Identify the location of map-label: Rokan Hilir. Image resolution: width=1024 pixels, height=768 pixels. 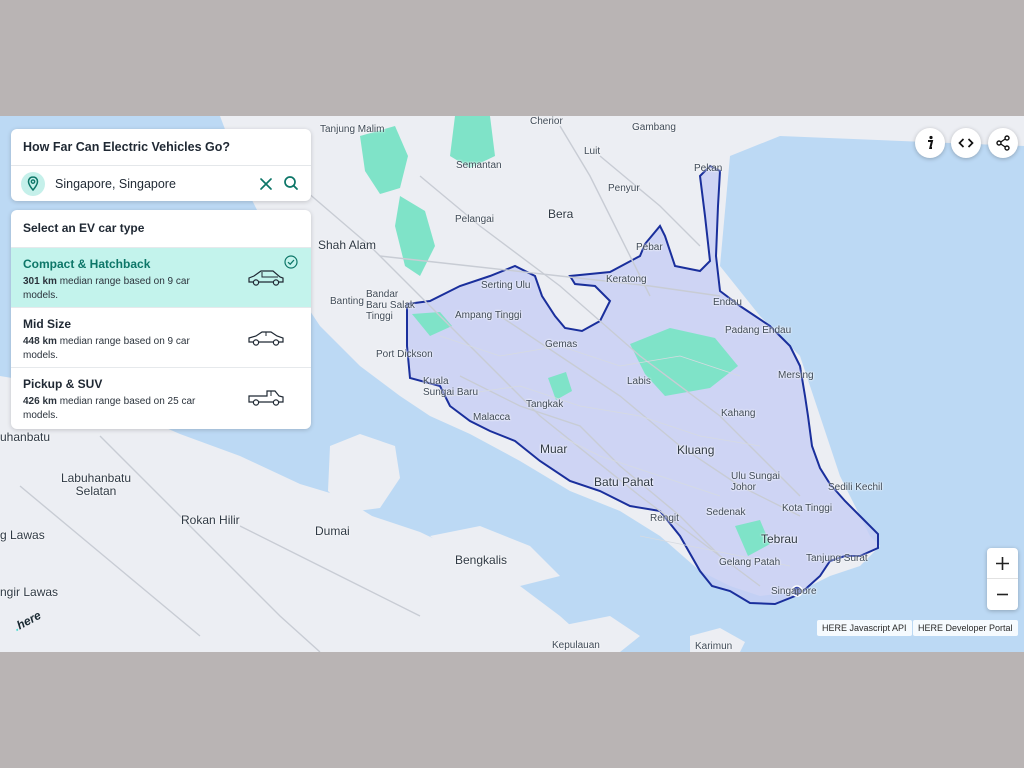
(210, 520).